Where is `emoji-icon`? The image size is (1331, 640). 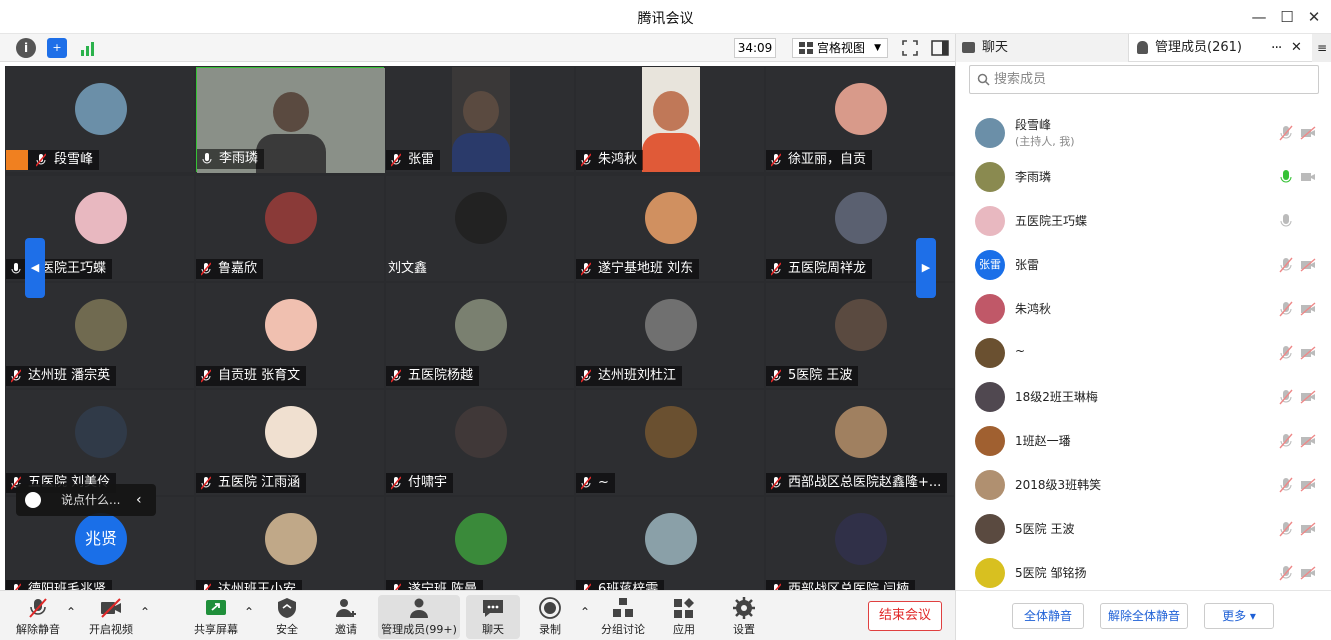
emoji-icon is located at coordinates (33, 500).